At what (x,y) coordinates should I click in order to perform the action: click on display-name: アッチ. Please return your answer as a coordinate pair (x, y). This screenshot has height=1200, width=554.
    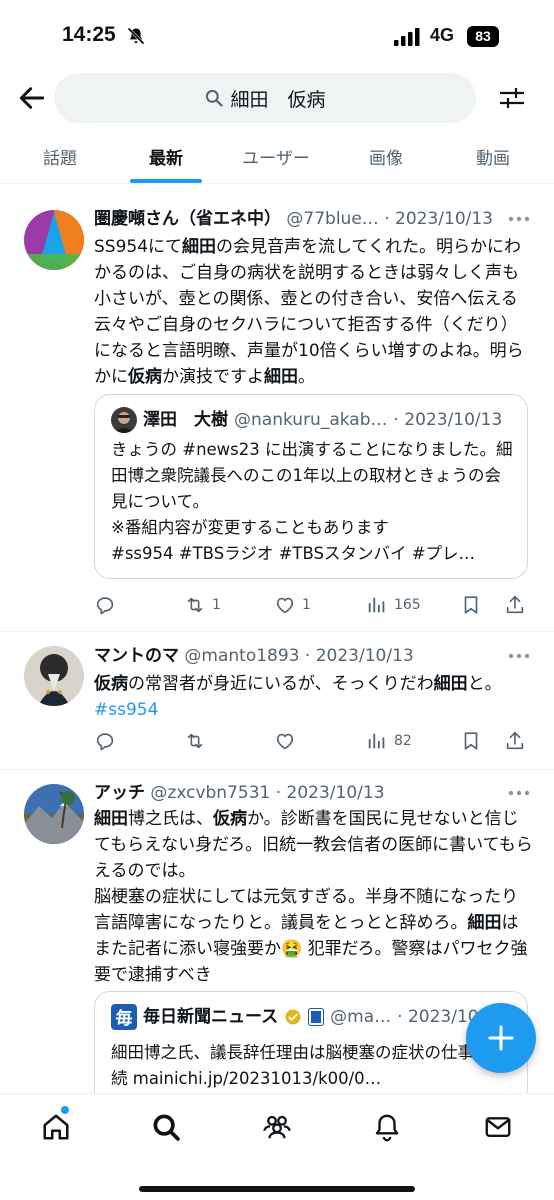
    Looking at the image, I should click on (119, 793).